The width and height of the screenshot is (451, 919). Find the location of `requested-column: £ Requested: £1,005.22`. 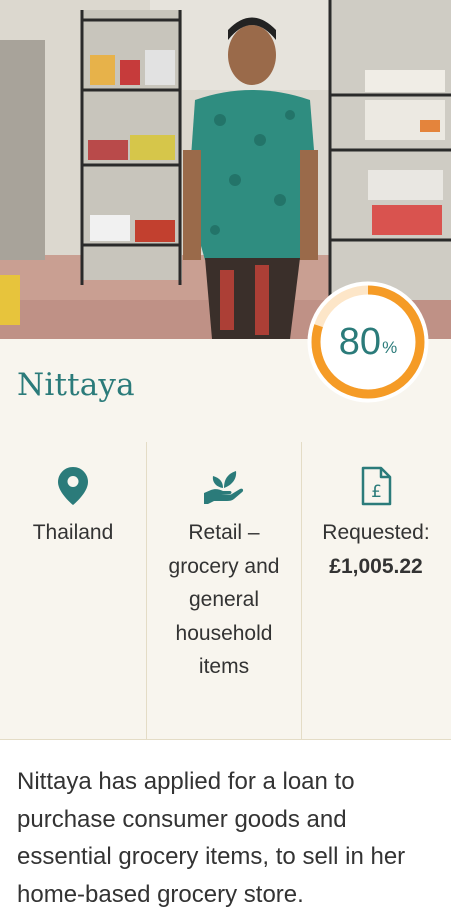

requested-column: £ Requested: £1,005.22 is located at coordinates (376, 590).